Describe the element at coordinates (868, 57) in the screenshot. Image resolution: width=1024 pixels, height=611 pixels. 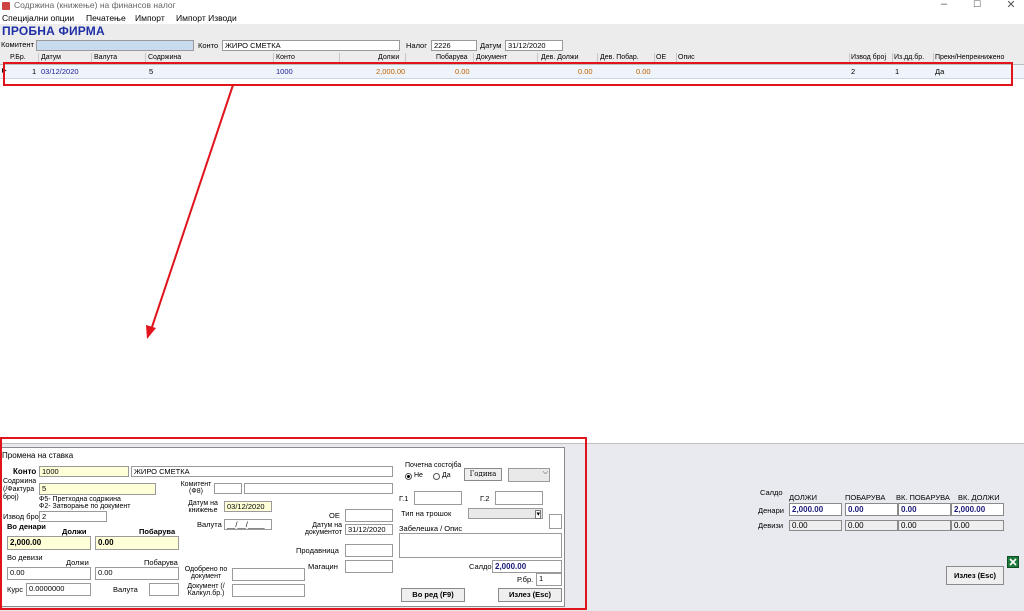
I see `col-header: Извод број` at that location.